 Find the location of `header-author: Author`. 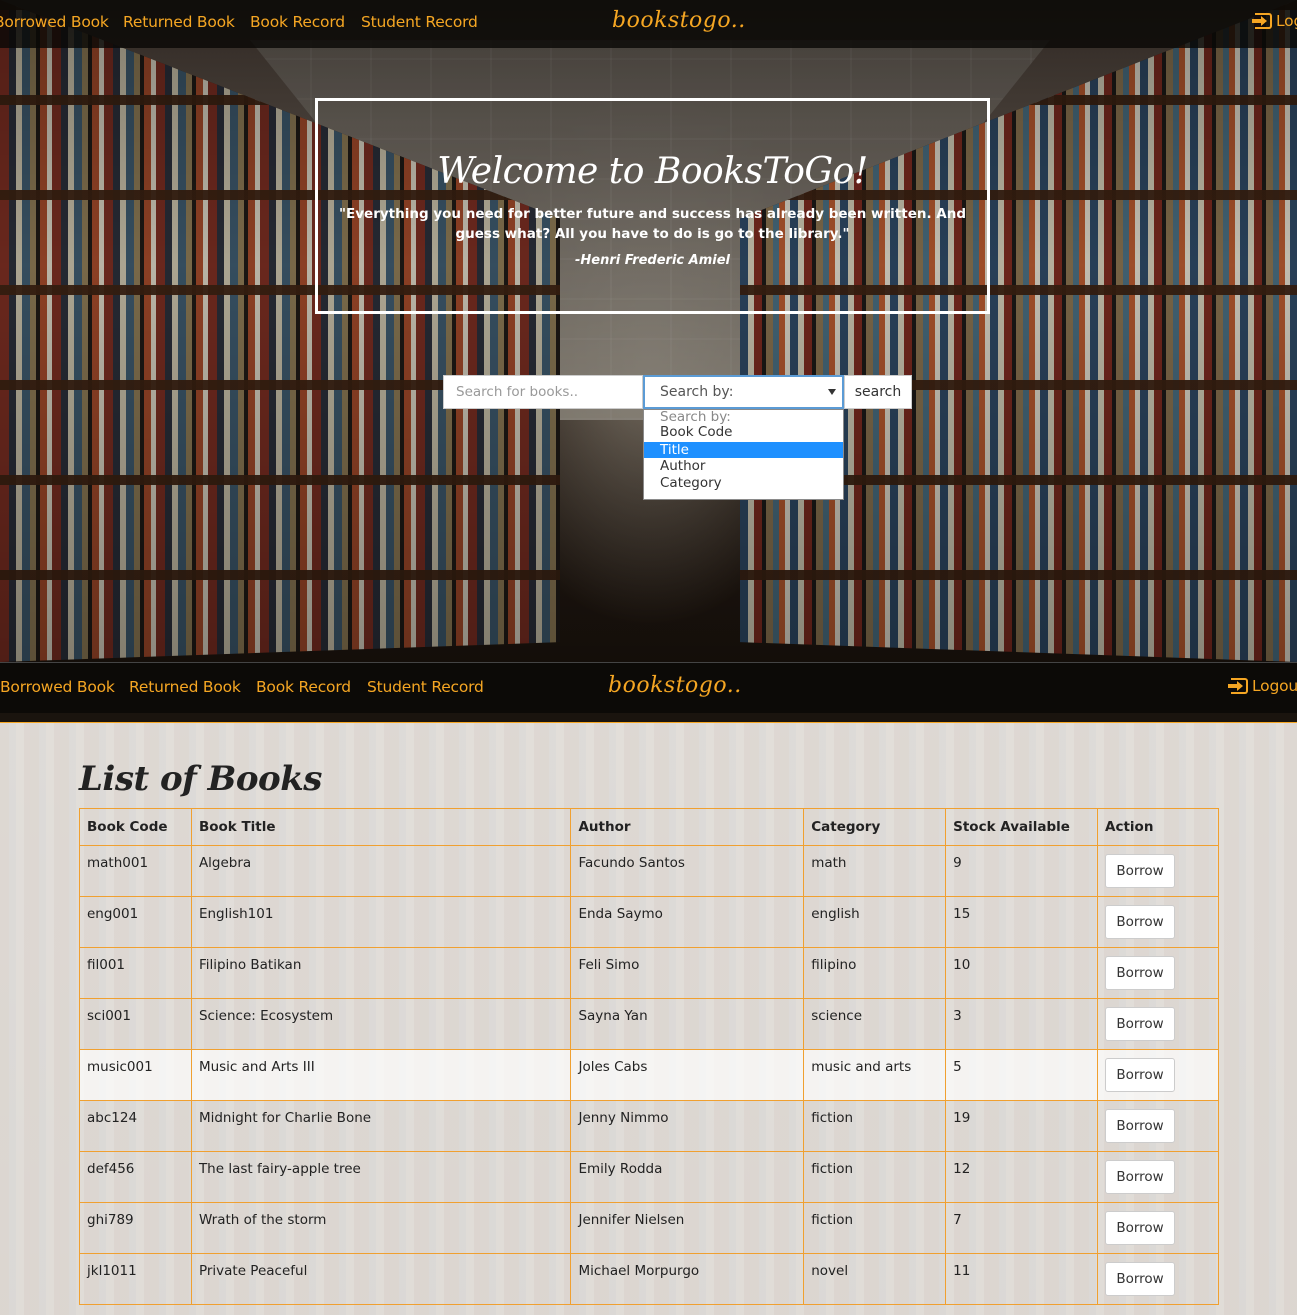

header-author: Author is located at coordinates (687, 827).